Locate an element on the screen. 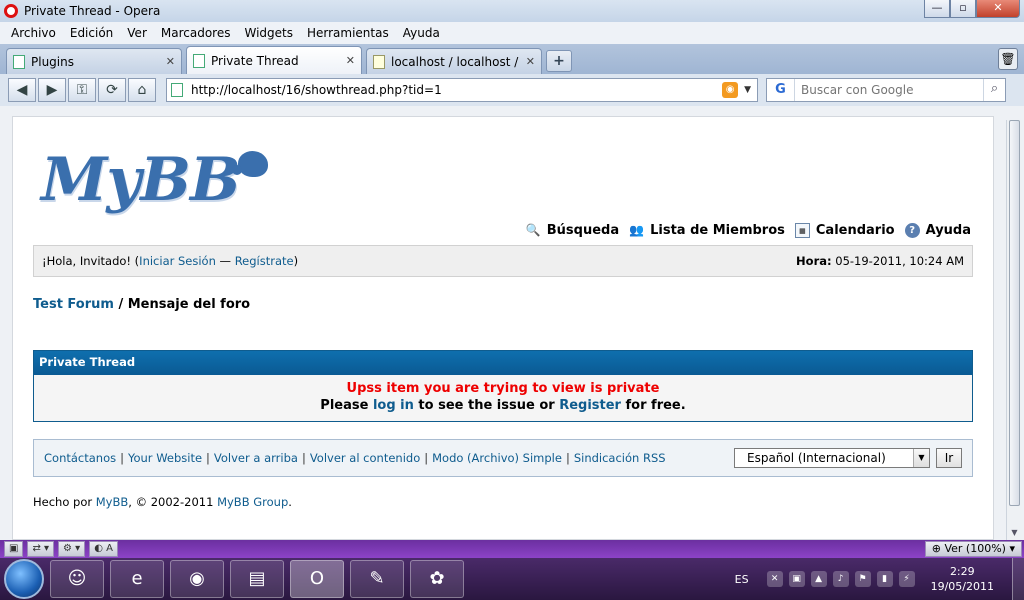 The width and height of the screenshot is (1024, 600). mybb-group-link: MyBB Group is located at coordinates (252, 502).